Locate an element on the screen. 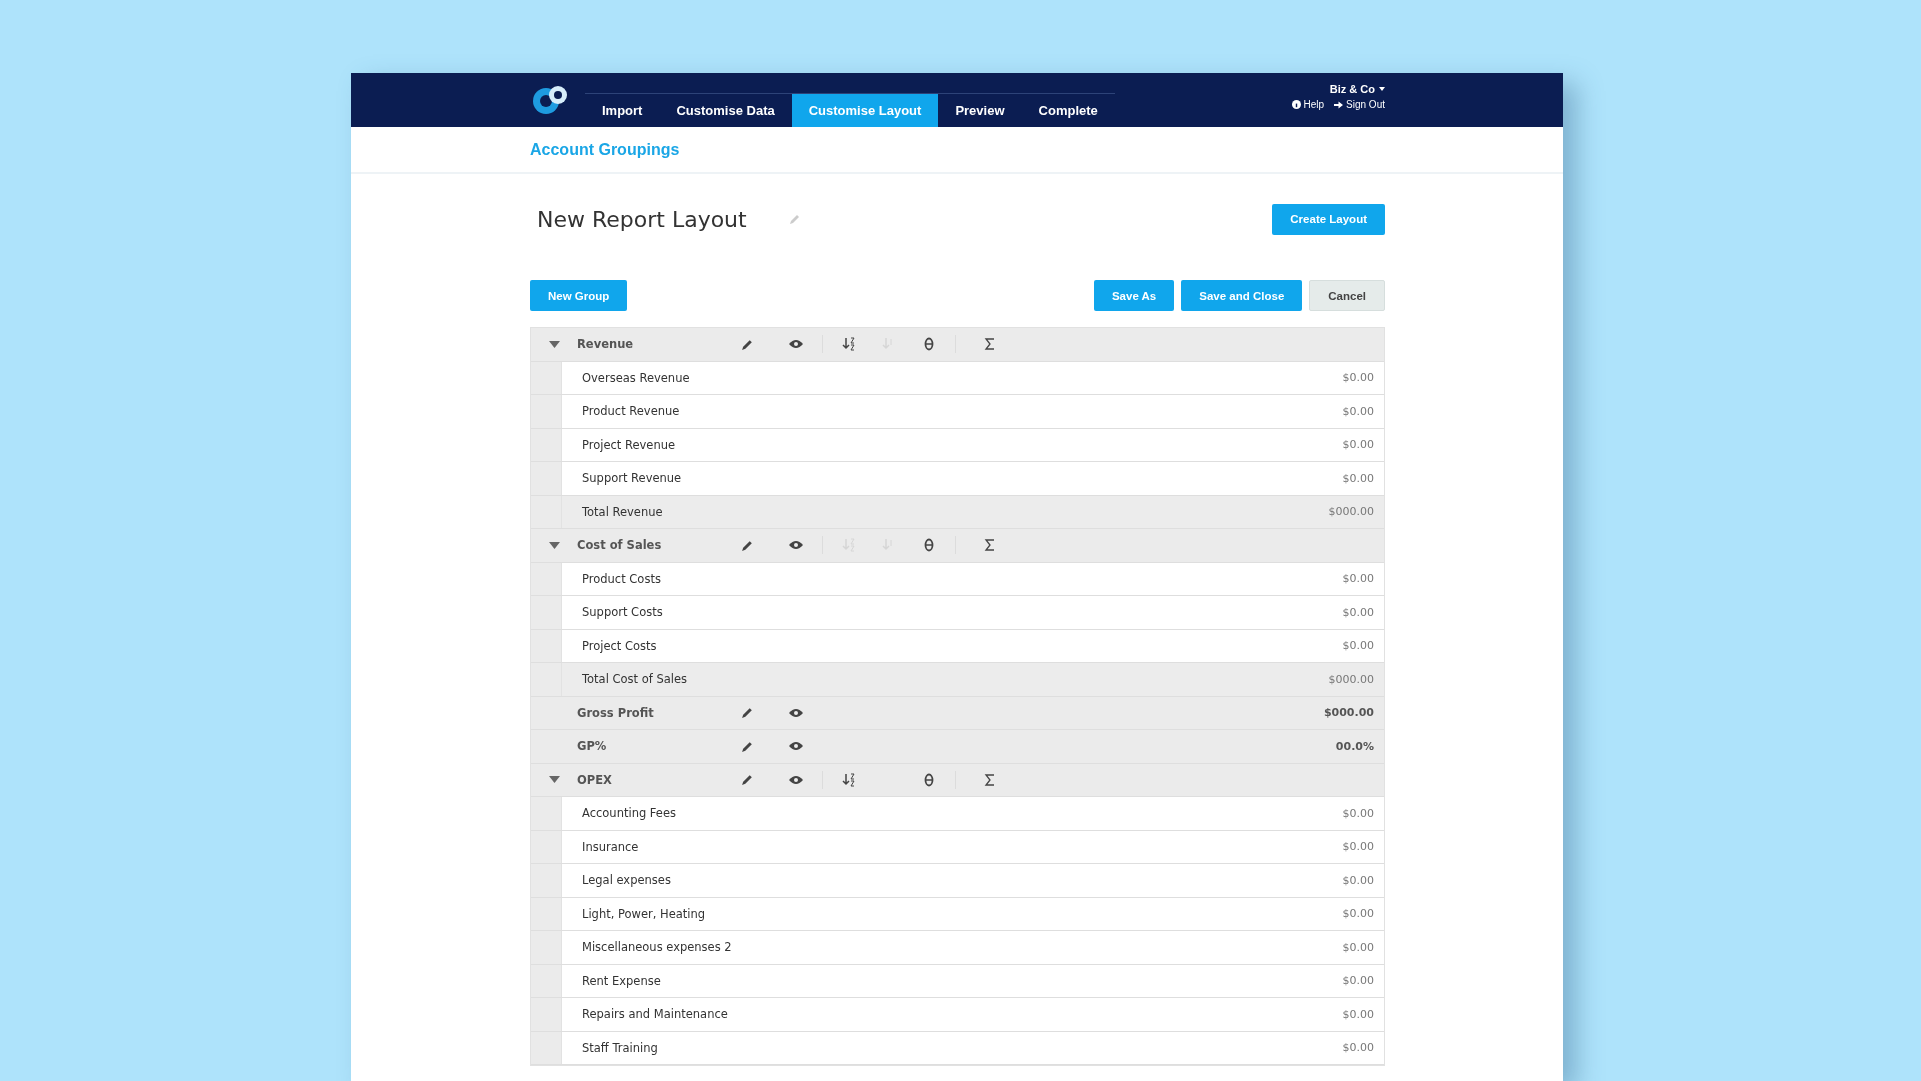  amount: 00.0% is located at coordinates (1355, 746).